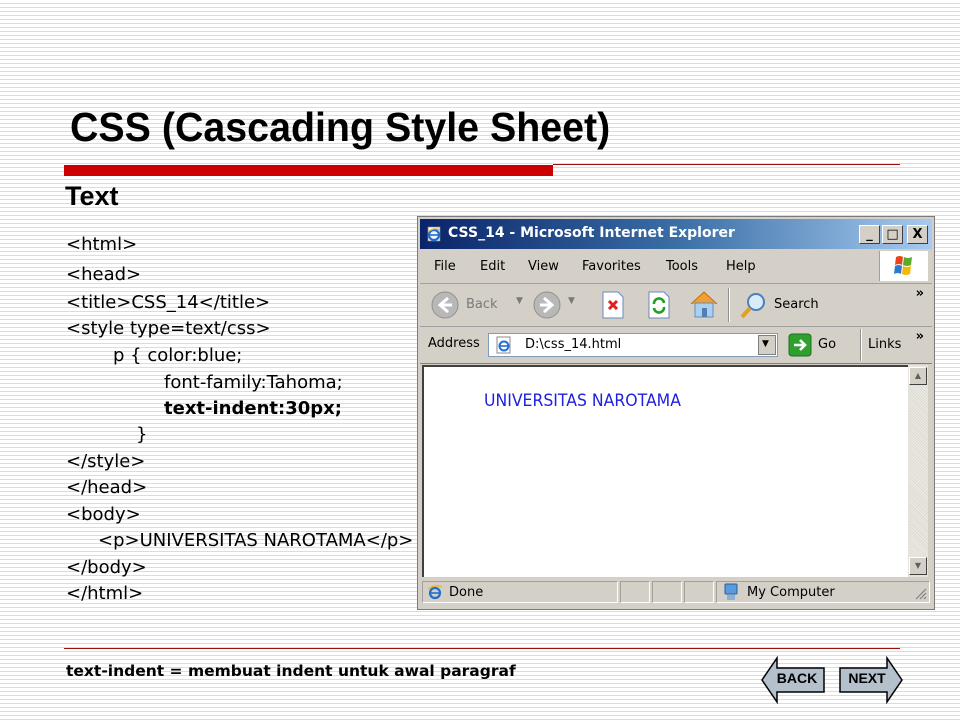  I want to click on go-arrow-icon, so click(800, 345).